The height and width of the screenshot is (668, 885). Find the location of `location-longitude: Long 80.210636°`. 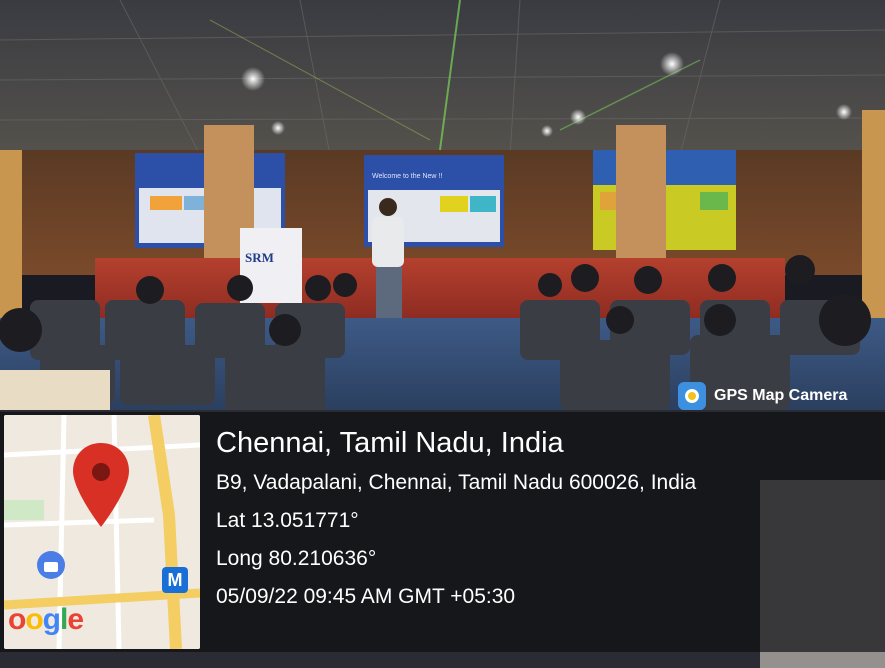

location-longitude: Long 80.210636° is located at coordinates (296, 558).